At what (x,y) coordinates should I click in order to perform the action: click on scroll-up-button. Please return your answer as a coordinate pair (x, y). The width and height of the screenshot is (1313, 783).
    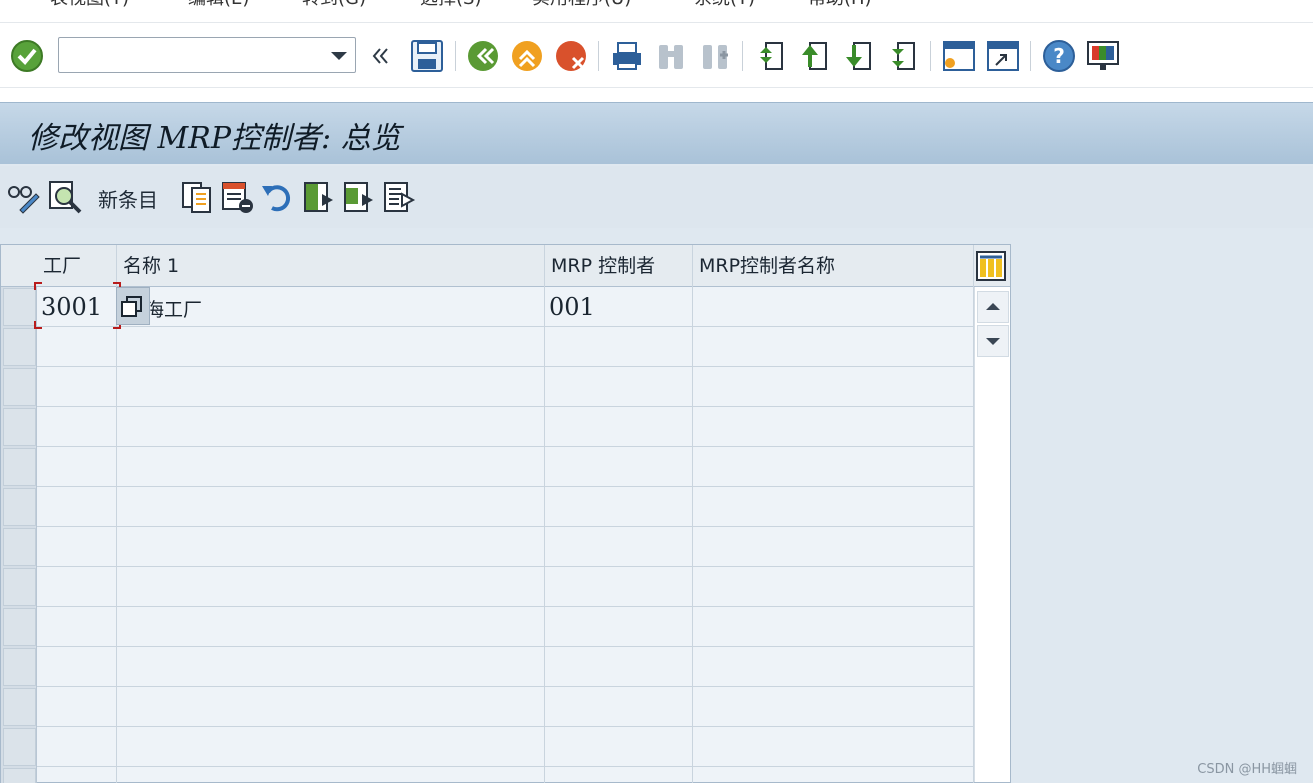
    Looking at the image, I should click on (993, 307).